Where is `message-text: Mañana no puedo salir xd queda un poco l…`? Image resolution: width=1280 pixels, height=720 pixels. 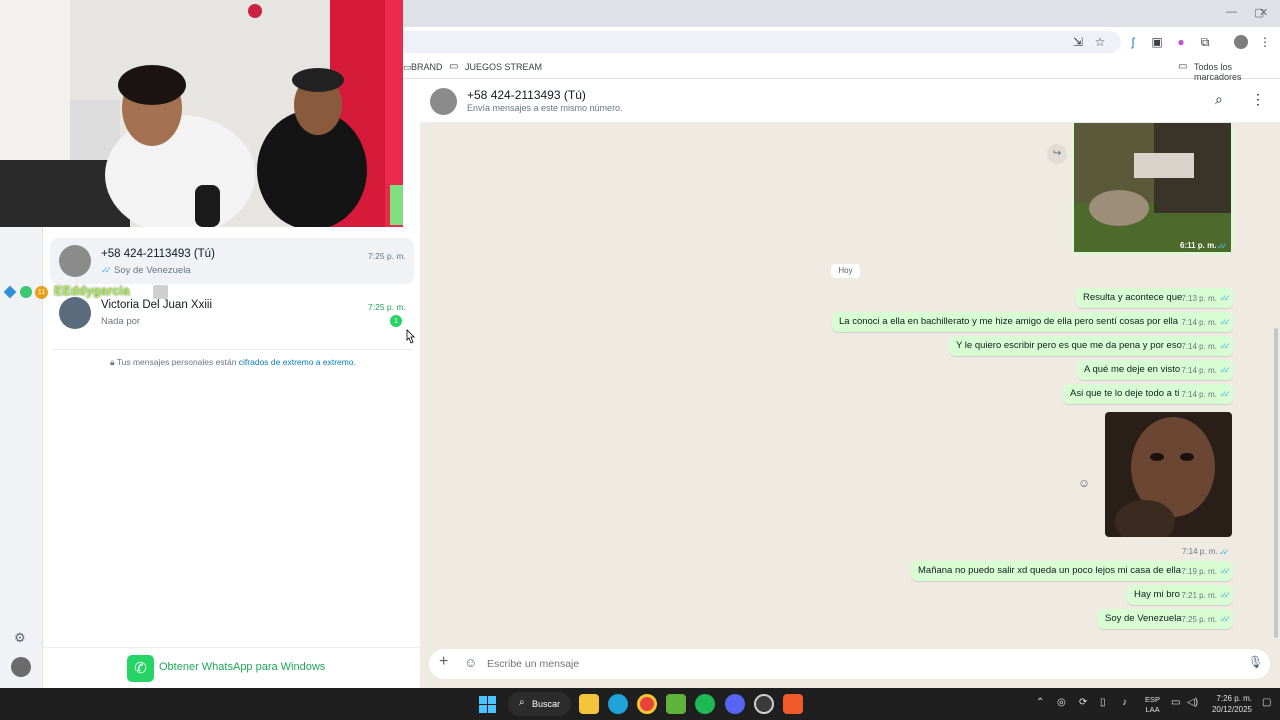 message-text: Mañana no puedo salir xd queda un poco l… is located at coordinates (1050, 570).